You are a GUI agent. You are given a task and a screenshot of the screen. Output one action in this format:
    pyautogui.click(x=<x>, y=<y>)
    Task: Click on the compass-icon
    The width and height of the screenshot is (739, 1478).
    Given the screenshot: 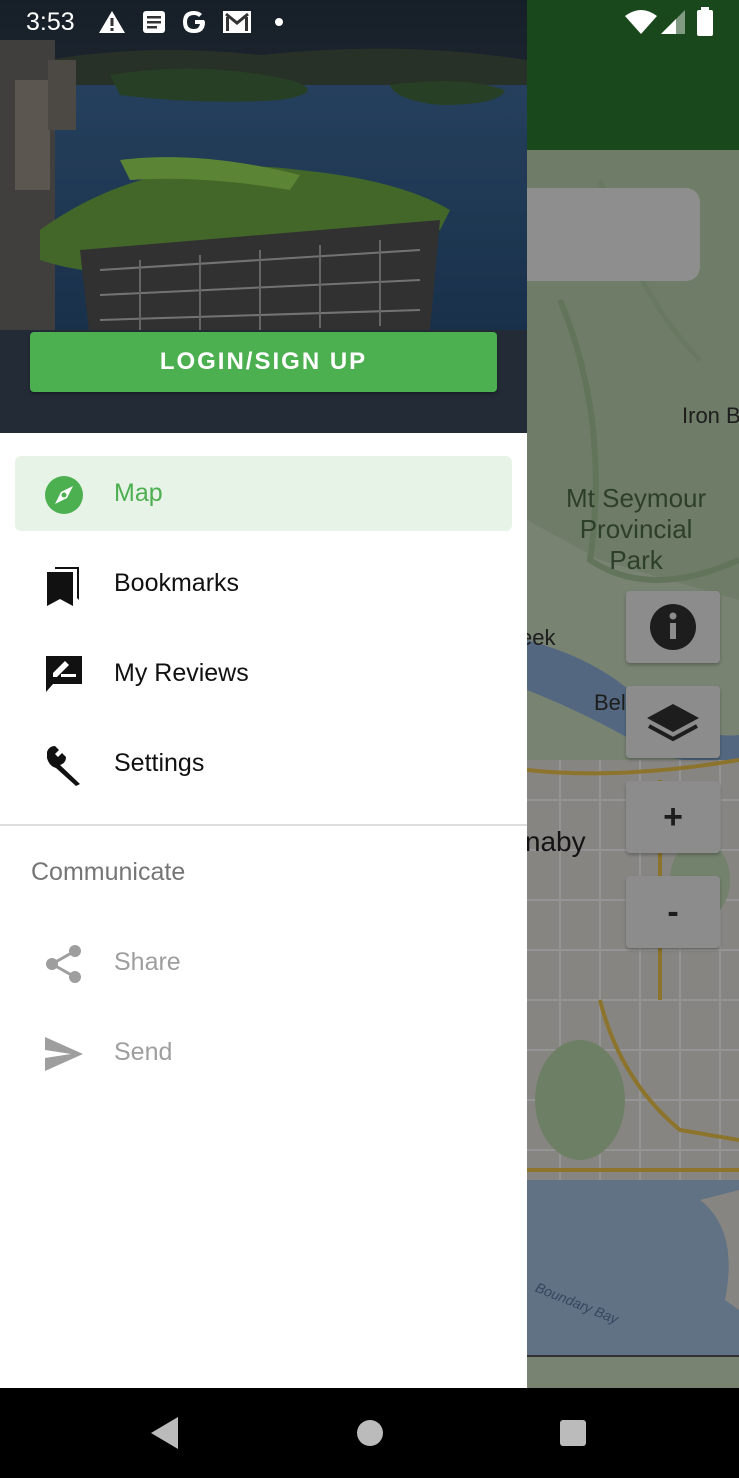 What is the action you would take?
    pyautogui.click(x=64, y=495)
    